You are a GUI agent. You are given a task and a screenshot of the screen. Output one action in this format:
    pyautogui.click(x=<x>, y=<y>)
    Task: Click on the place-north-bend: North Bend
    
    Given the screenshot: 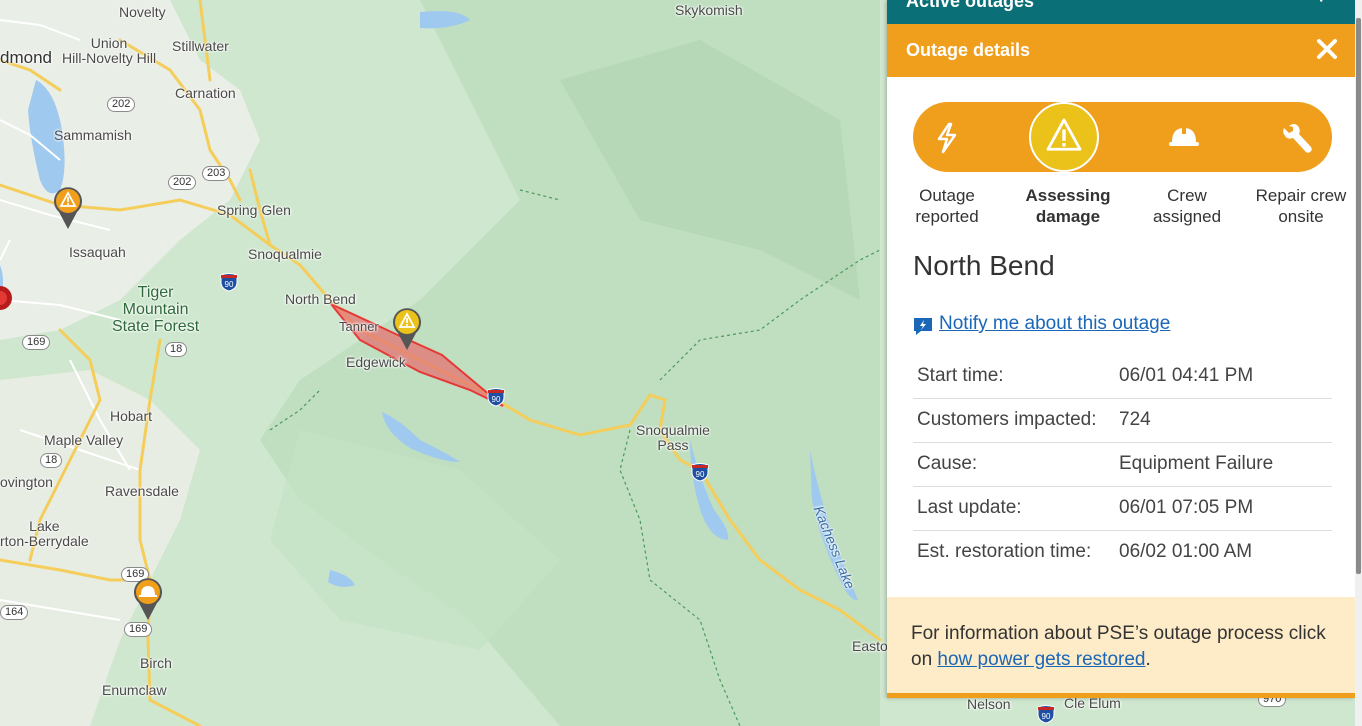 What is the action you would take?
    pyautogui.click(x=320, y=299)
    